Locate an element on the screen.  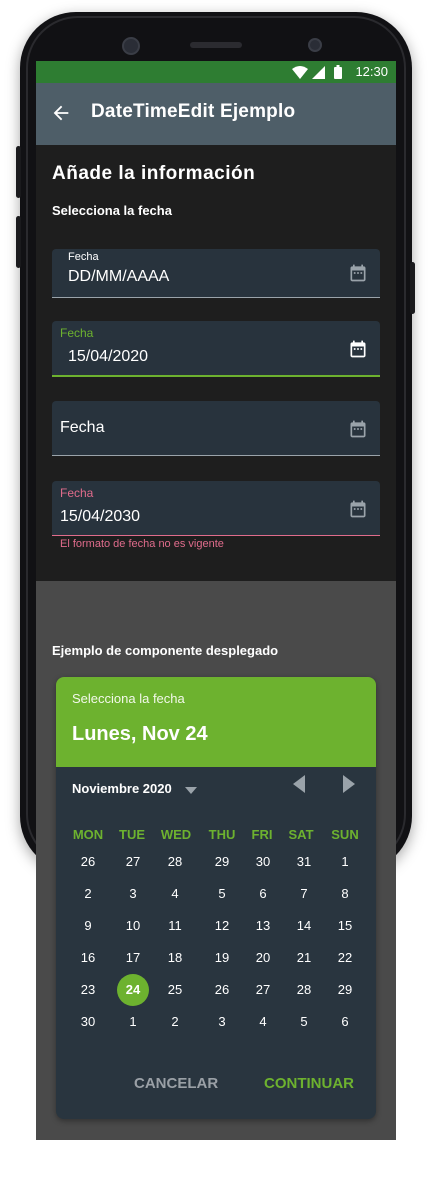
weekday-label: THU is located at coordinates (222, 834).